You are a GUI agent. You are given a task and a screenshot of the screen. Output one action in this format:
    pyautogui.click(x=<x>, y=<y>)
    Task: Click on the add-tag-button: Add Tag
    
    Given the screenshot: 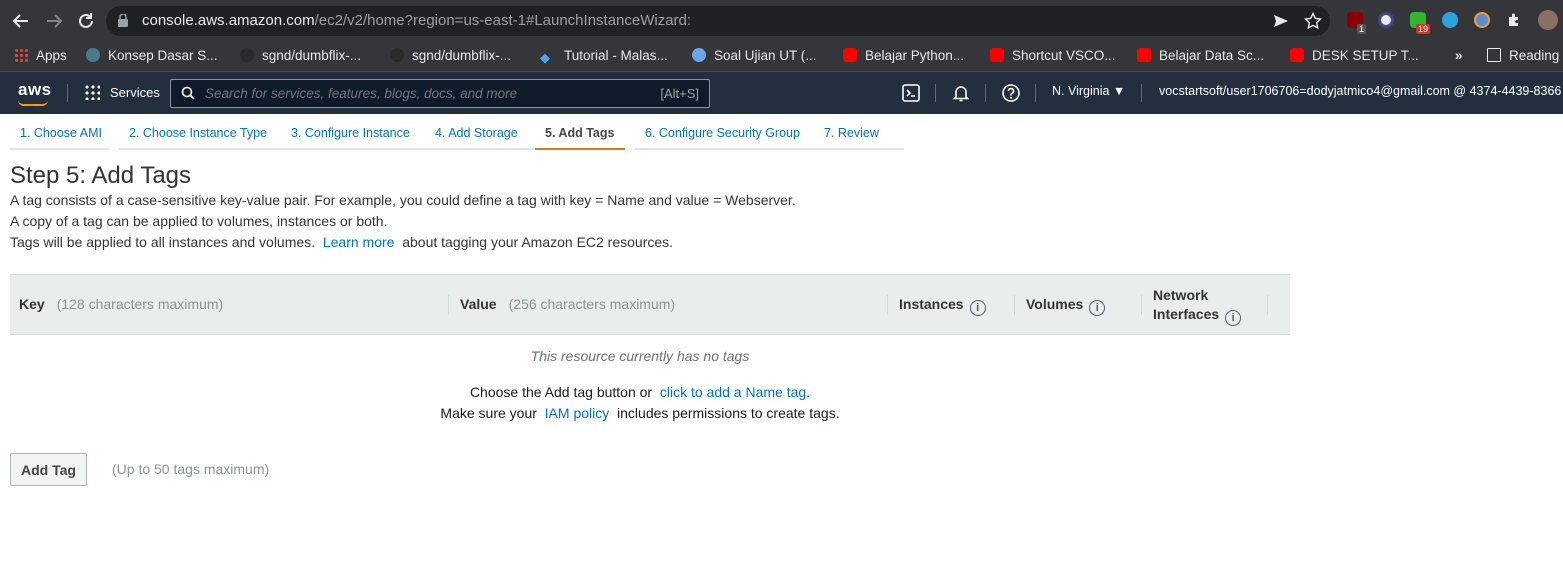 What is the action you would take?
    pyautogui.click(x=48, y=469)
    